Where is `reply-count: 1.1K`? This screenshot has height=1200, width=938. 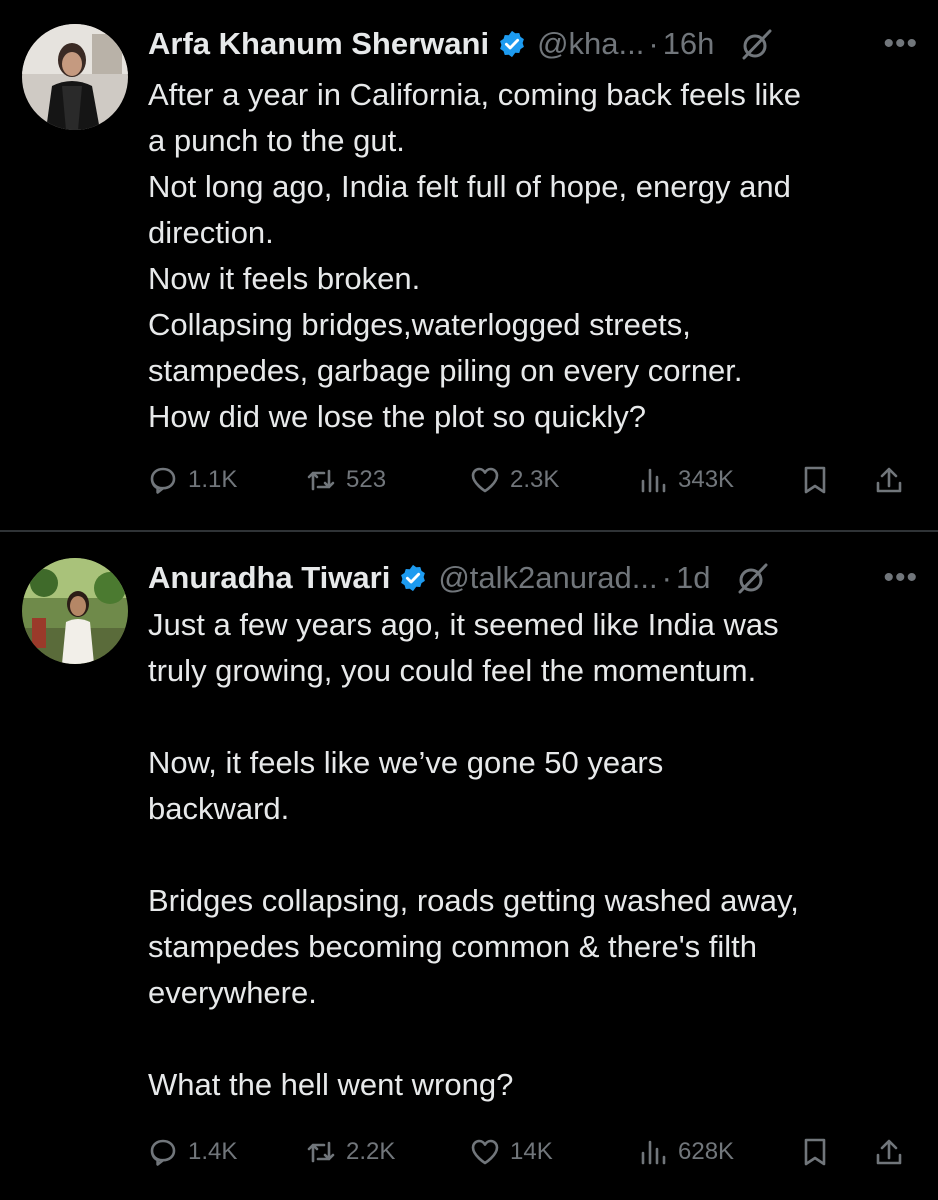 reply-count: 1.1K is located at coordinates (213, 479).